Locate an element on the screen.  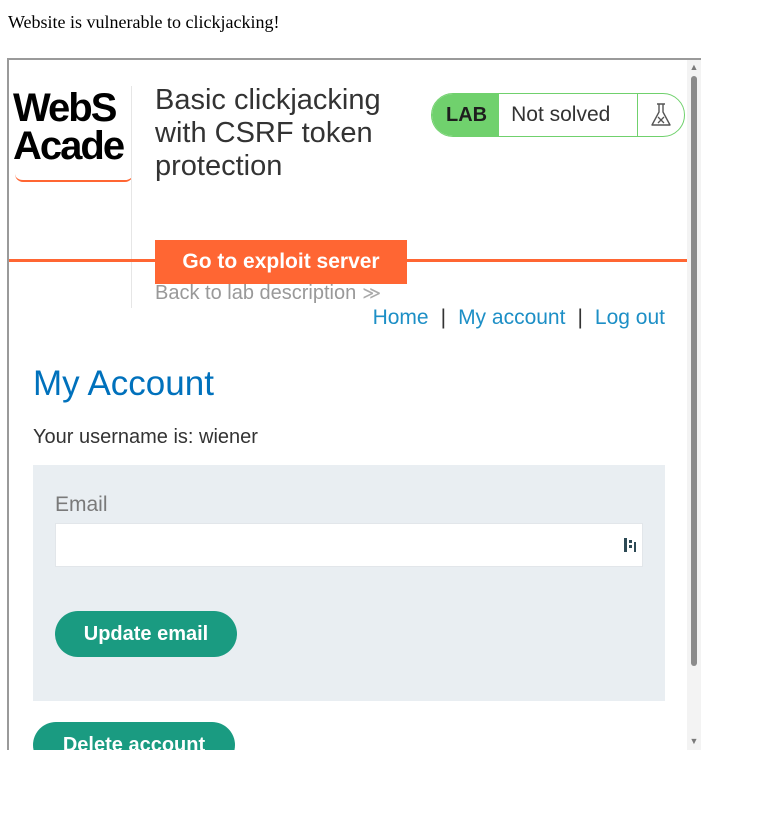
back-link-label: Back to lab description is located at coordinates (256, 293).